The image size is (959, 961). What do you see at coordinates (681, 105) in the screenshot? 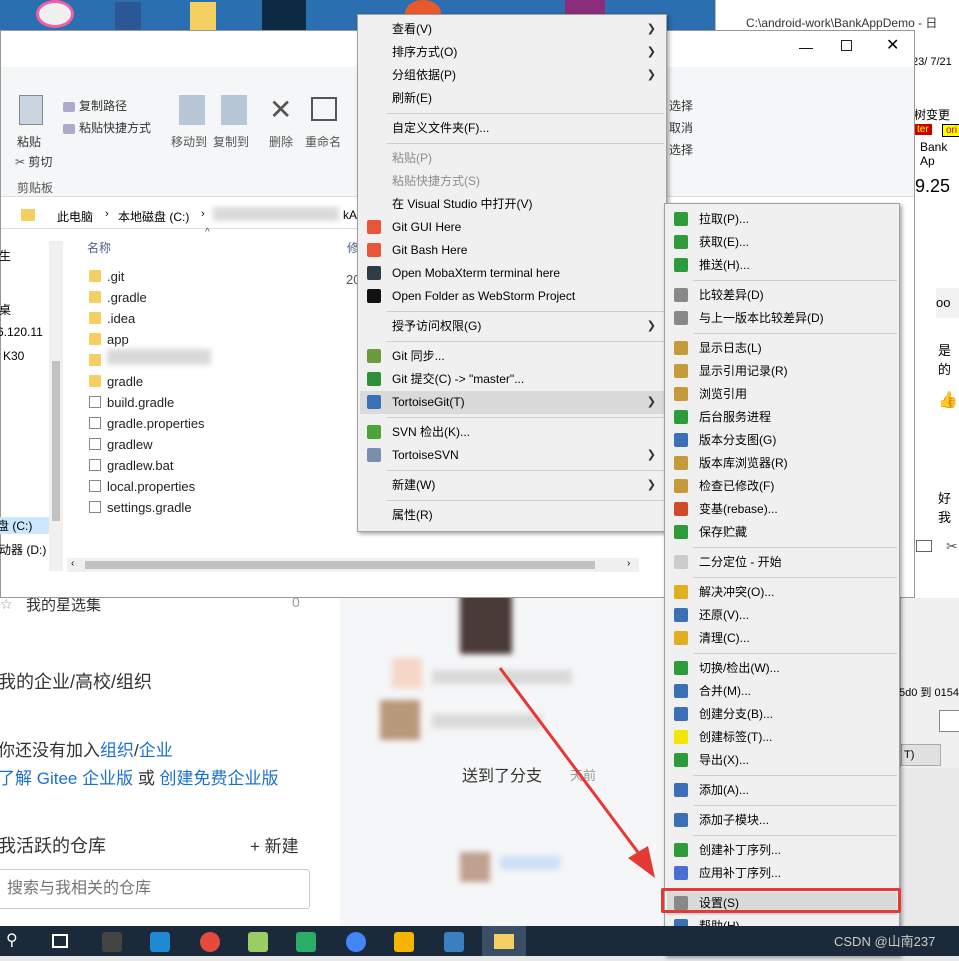
I see `select-all-button: 选择` at bounding box center [681, 105].